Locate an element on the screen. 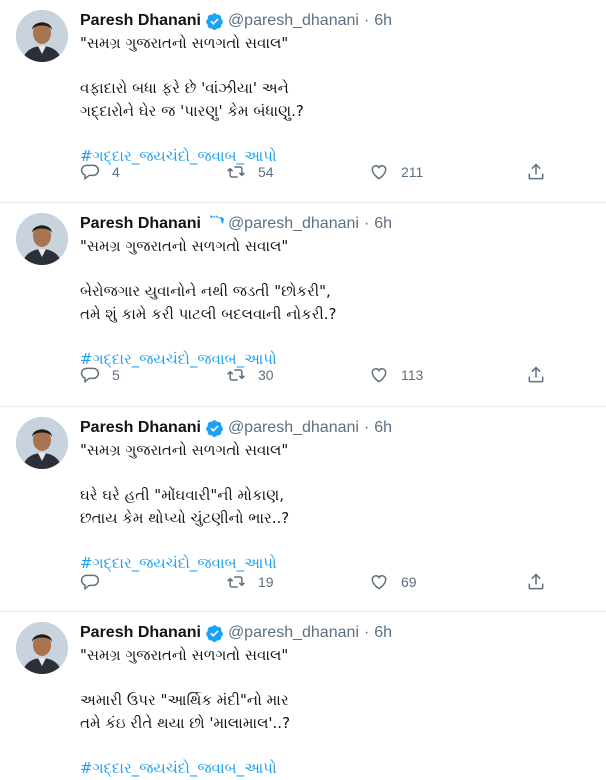  tweet-line: બેરોજગાર યુવાનોને નથી જડતી "છોકરી", is located at coordinates (205, 291).